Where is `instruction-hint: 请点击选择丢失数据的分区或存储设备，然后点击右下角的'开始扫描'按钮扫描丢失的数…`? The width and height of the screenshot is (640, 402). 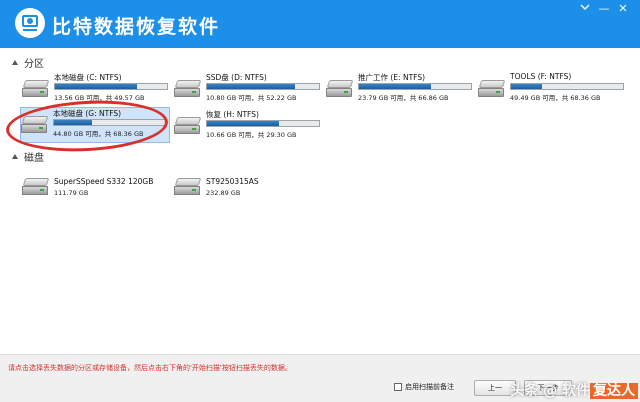
instruction-hint: 请点击选择丢失数据的分区或存储设备，然后点击右下角的'开始扫描'按钮扫描丢失的数… is located at coordinates (150, 368).